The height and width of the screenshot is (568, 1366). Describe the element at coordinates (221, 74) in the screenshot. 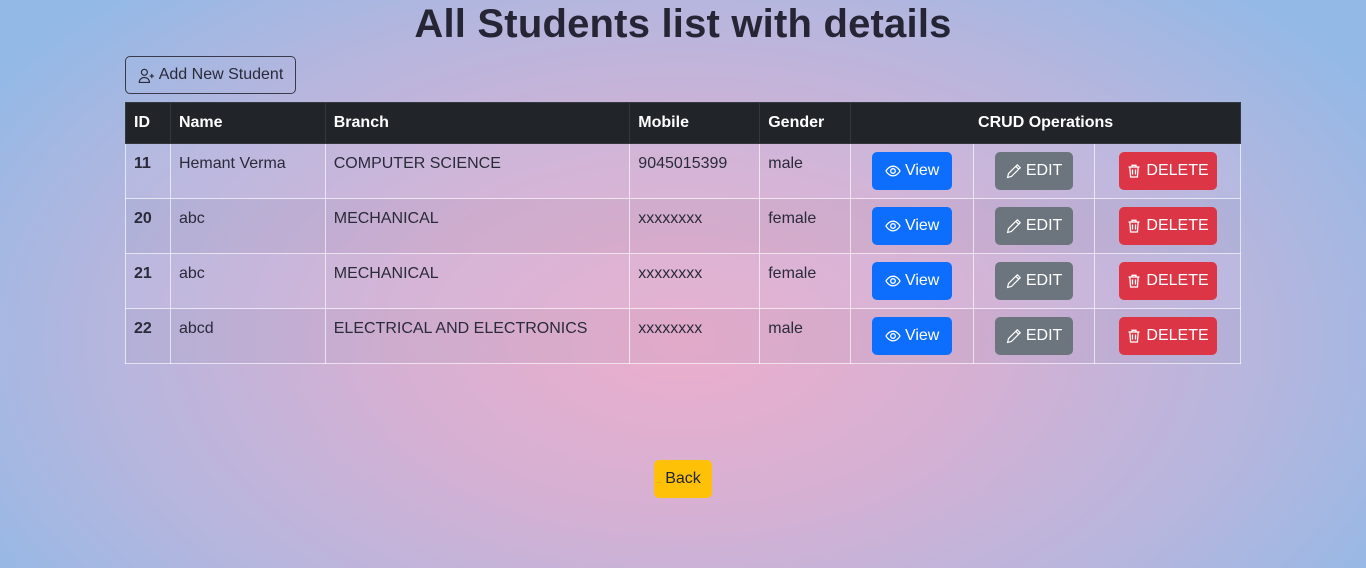

I see `add-new-student-label: Add New Student` at that location.